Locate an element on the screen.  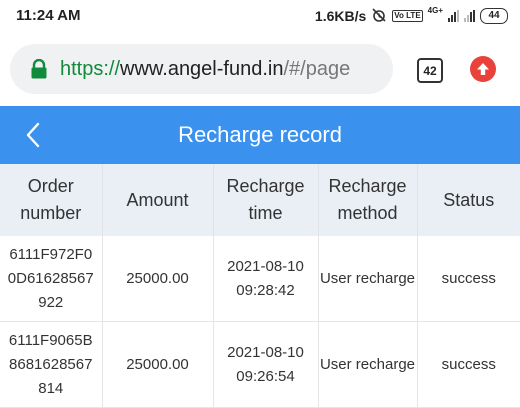
page-title: Recharge record is located at coordinates (260, 134).